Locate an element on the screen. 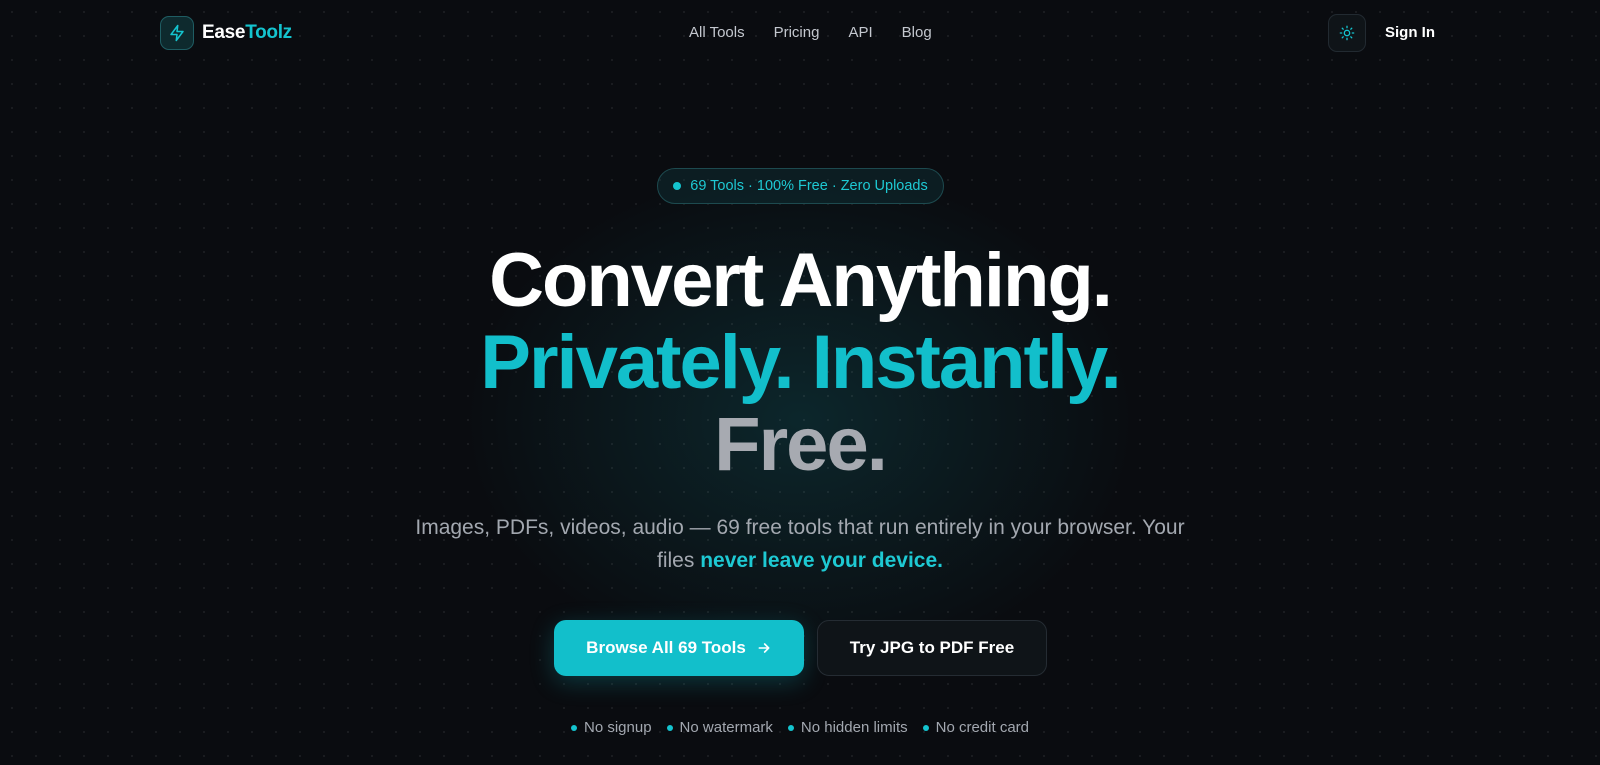 The image size is (1600, 765). try-jpg-to-pdf-label: Try JPG to PDF Free is located at coordinates (932, 647).